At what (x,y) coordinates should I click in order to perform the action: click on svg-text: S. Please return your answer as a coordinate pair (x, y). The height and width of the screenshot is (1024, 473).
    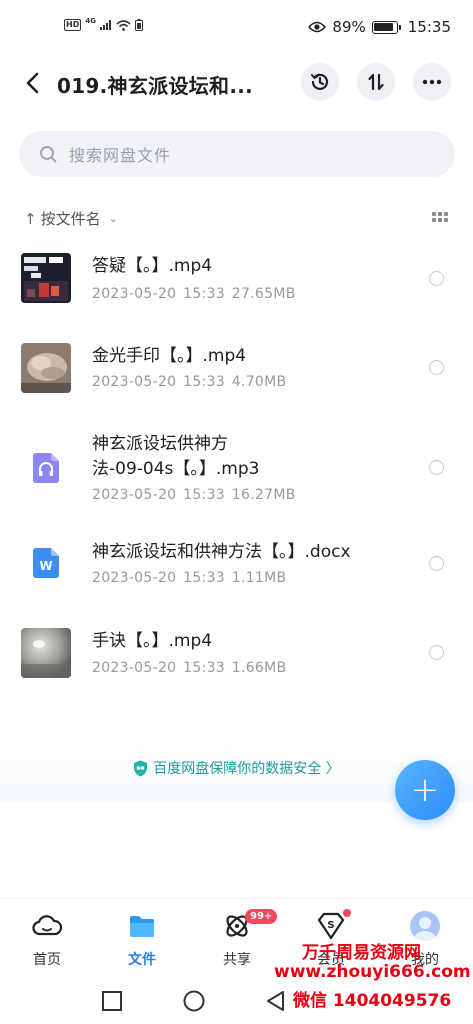
    Looking at the image, I should click on (330, 925).